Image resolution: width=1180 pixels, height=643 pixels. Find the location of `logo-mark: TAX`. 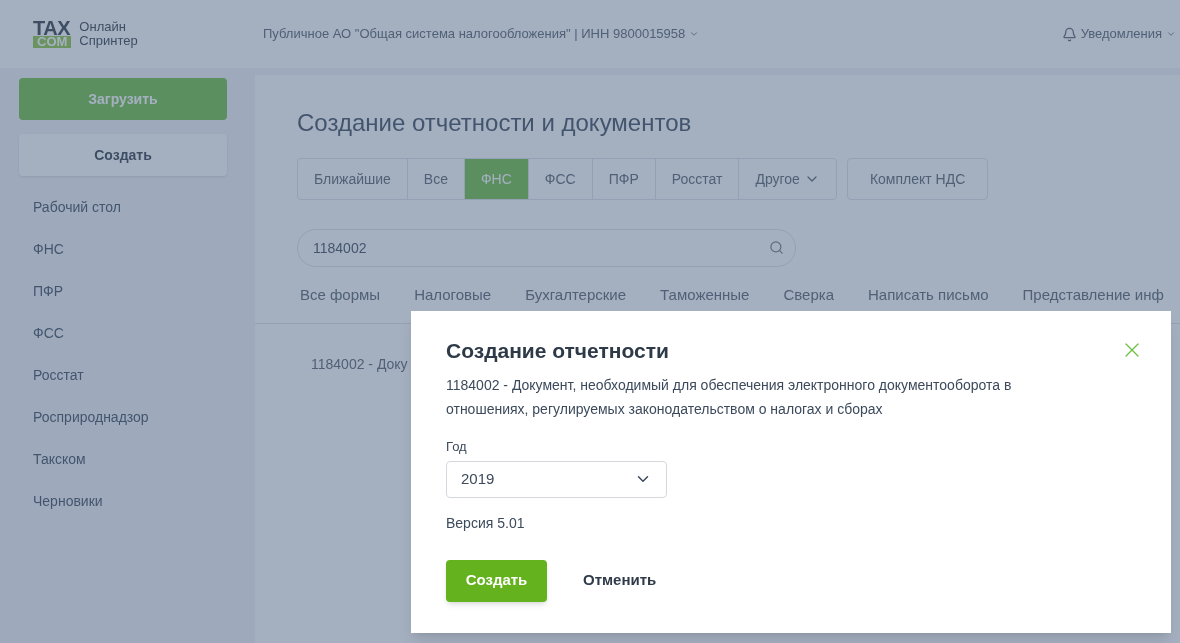

logo-mark: TAX is located at coordinates (52, 28).